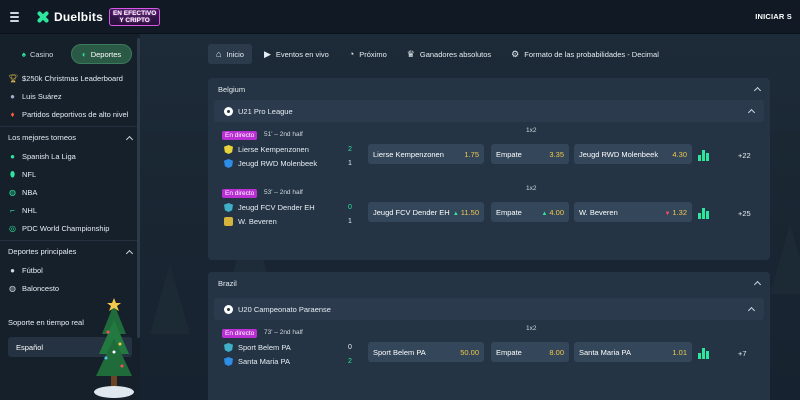 Image resolution: width=800 pixels, height=400 pixels. What do you see at coordinates (633, 212) in the screenshot?
I see `odds-button-away: W. Beveren ▼ 1.32` at bounding box center [633, 212].